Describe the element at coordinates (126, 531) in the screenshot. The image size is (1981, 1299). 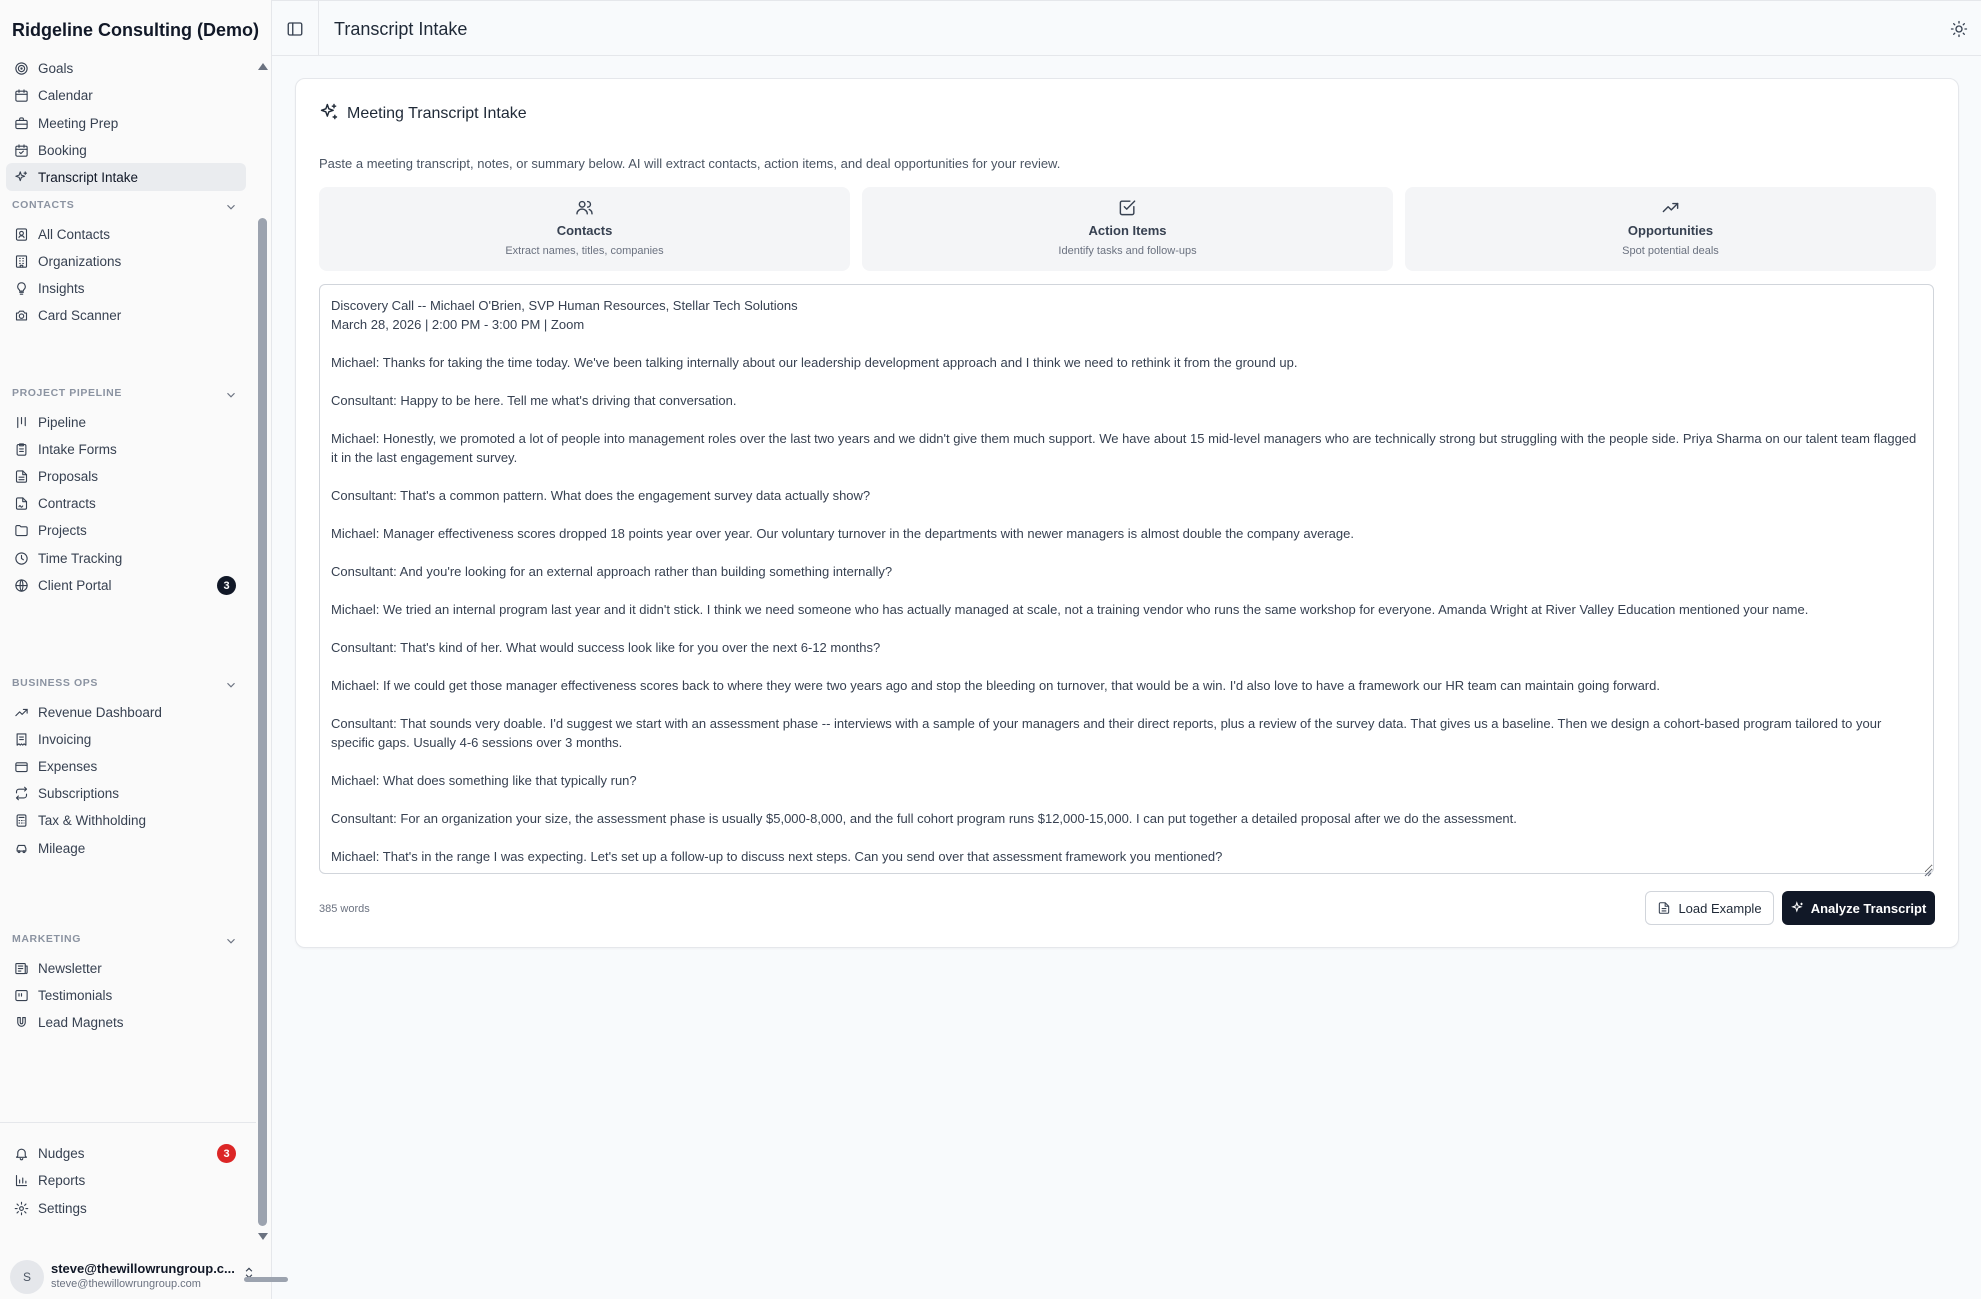
I see `sidebar-item-projects: Projects` at that location.